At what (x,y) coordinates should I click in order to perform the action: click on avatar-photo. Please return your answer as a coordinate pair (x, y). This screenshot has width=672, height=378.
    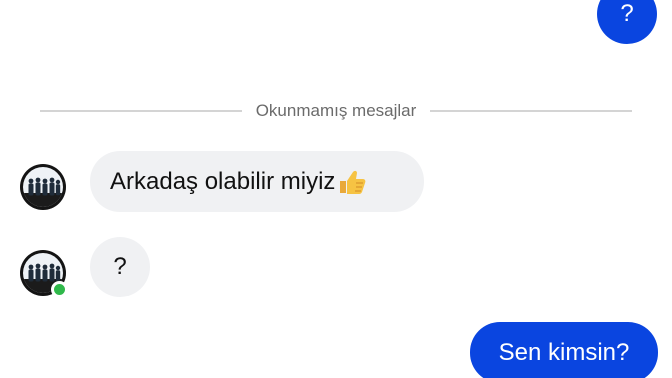
    Looking at the image, I should click on (43, 187).